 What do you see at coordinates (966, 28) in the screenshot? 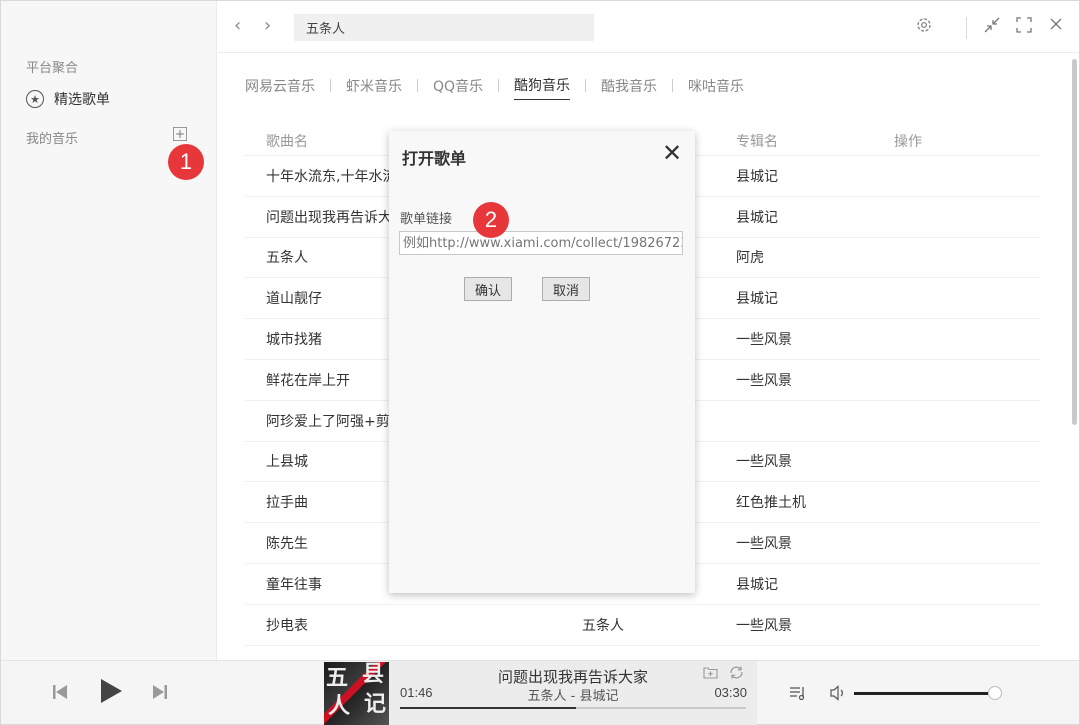
I see `top-divider` at bounding box center [966, 28].